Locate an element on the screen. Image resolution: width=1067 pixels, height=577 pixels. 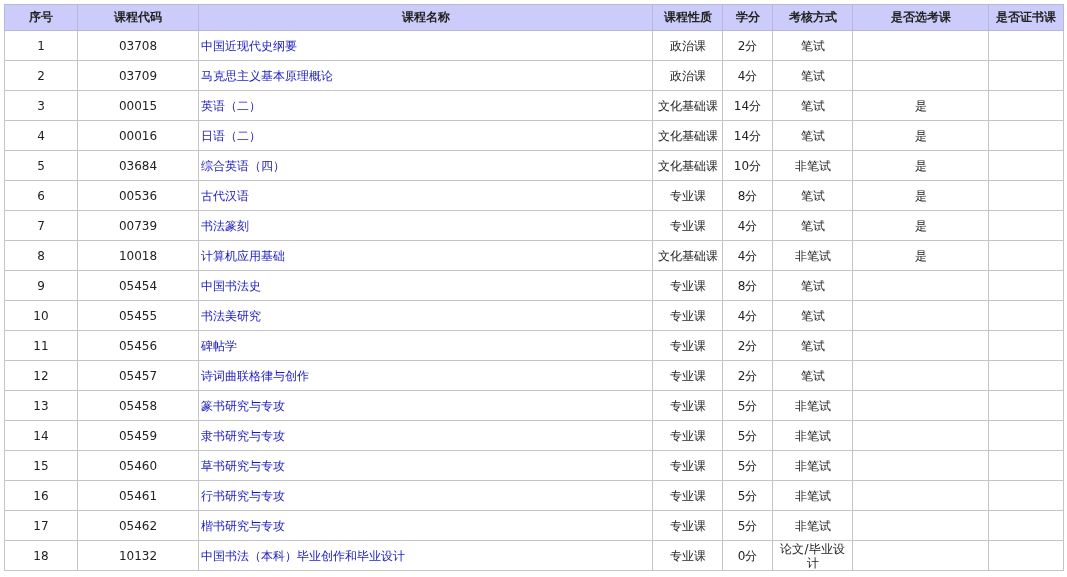
table-cell: 2 is located at coordinates (41, 75).